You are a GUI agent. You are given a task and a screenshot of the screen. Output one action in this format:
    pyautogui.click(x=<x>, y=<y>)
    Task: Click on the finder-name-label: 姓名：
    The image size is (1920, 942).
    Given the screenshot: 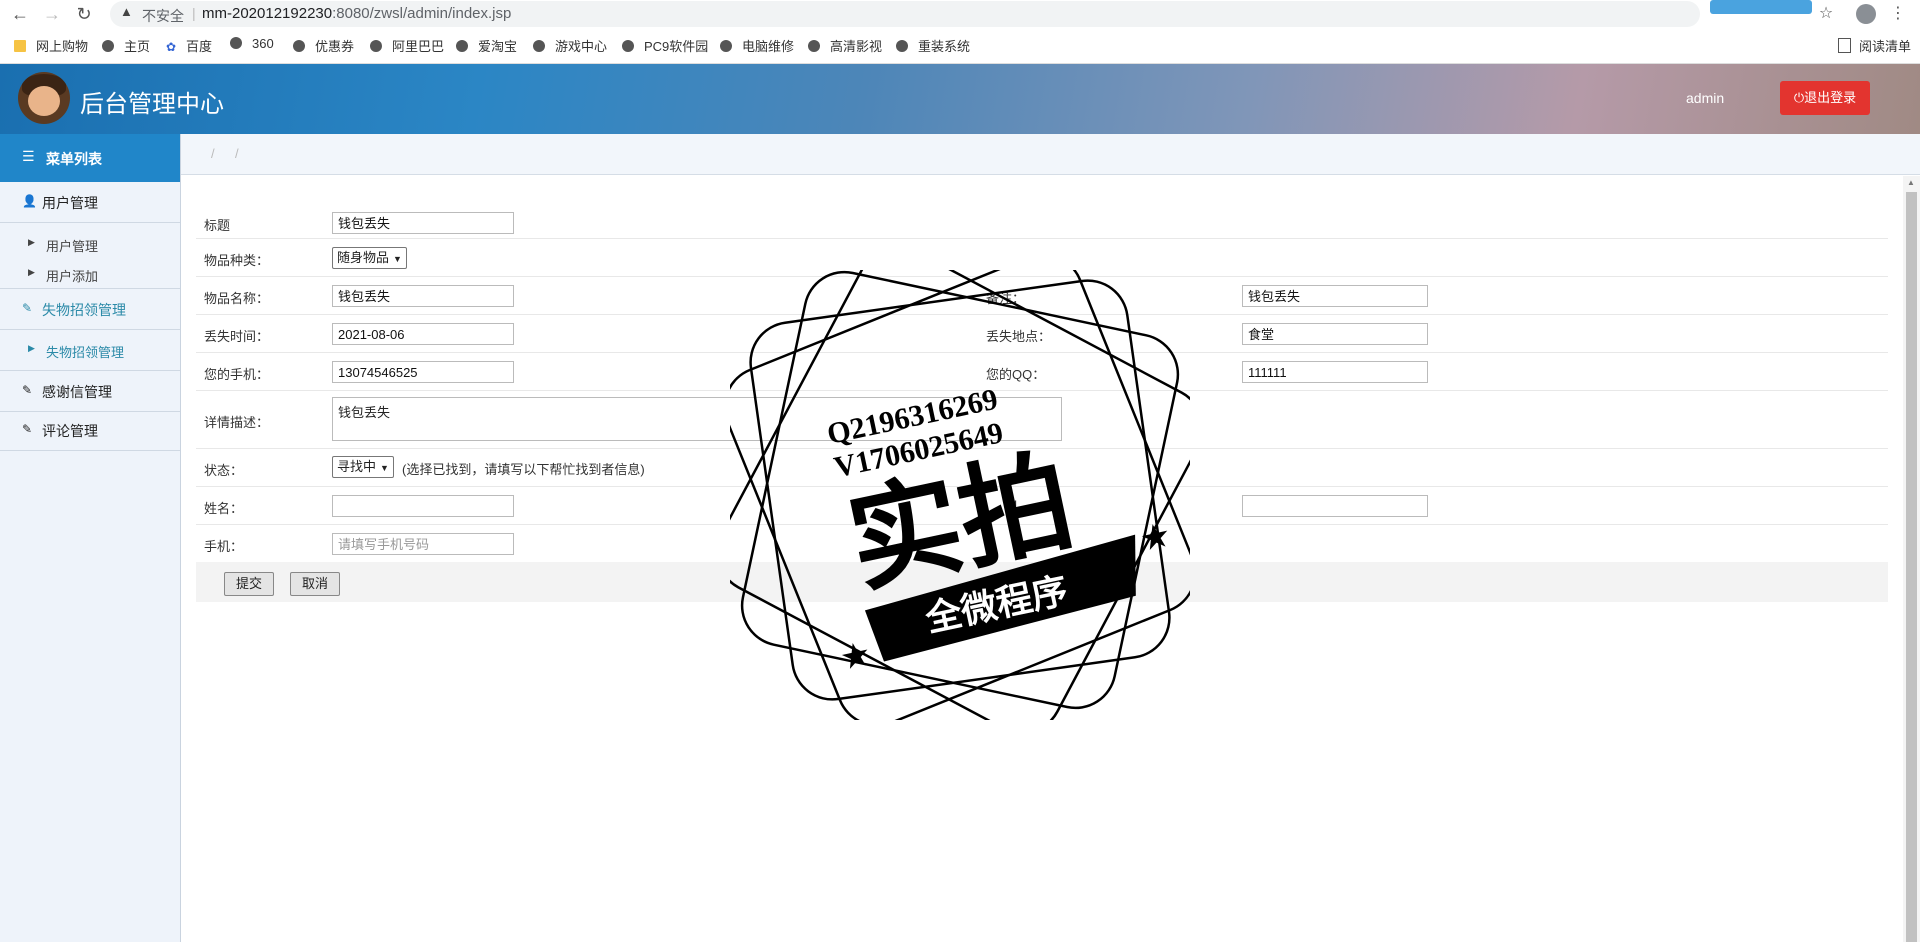 What is the action you would take?
    pyautogui.click(x=224, y=508)
    